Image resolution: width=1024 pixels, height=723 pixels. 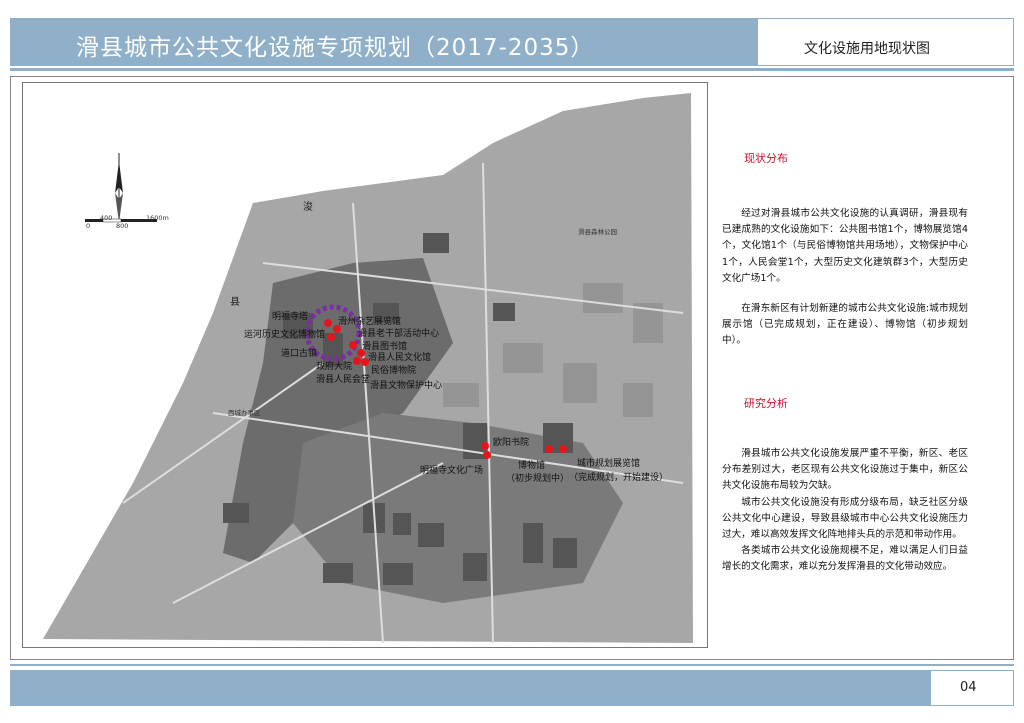 I want to click on page-title: 滑县城市公共文化设施专项规划（2017-2035）, so click(x=335, y=48).